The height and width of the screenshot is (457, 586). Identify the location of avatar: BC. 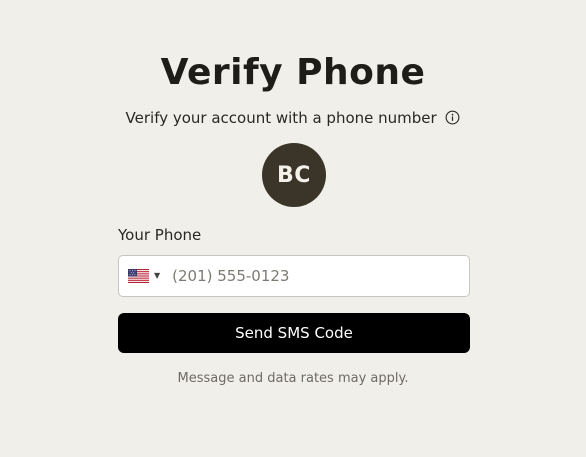
(294, 175).